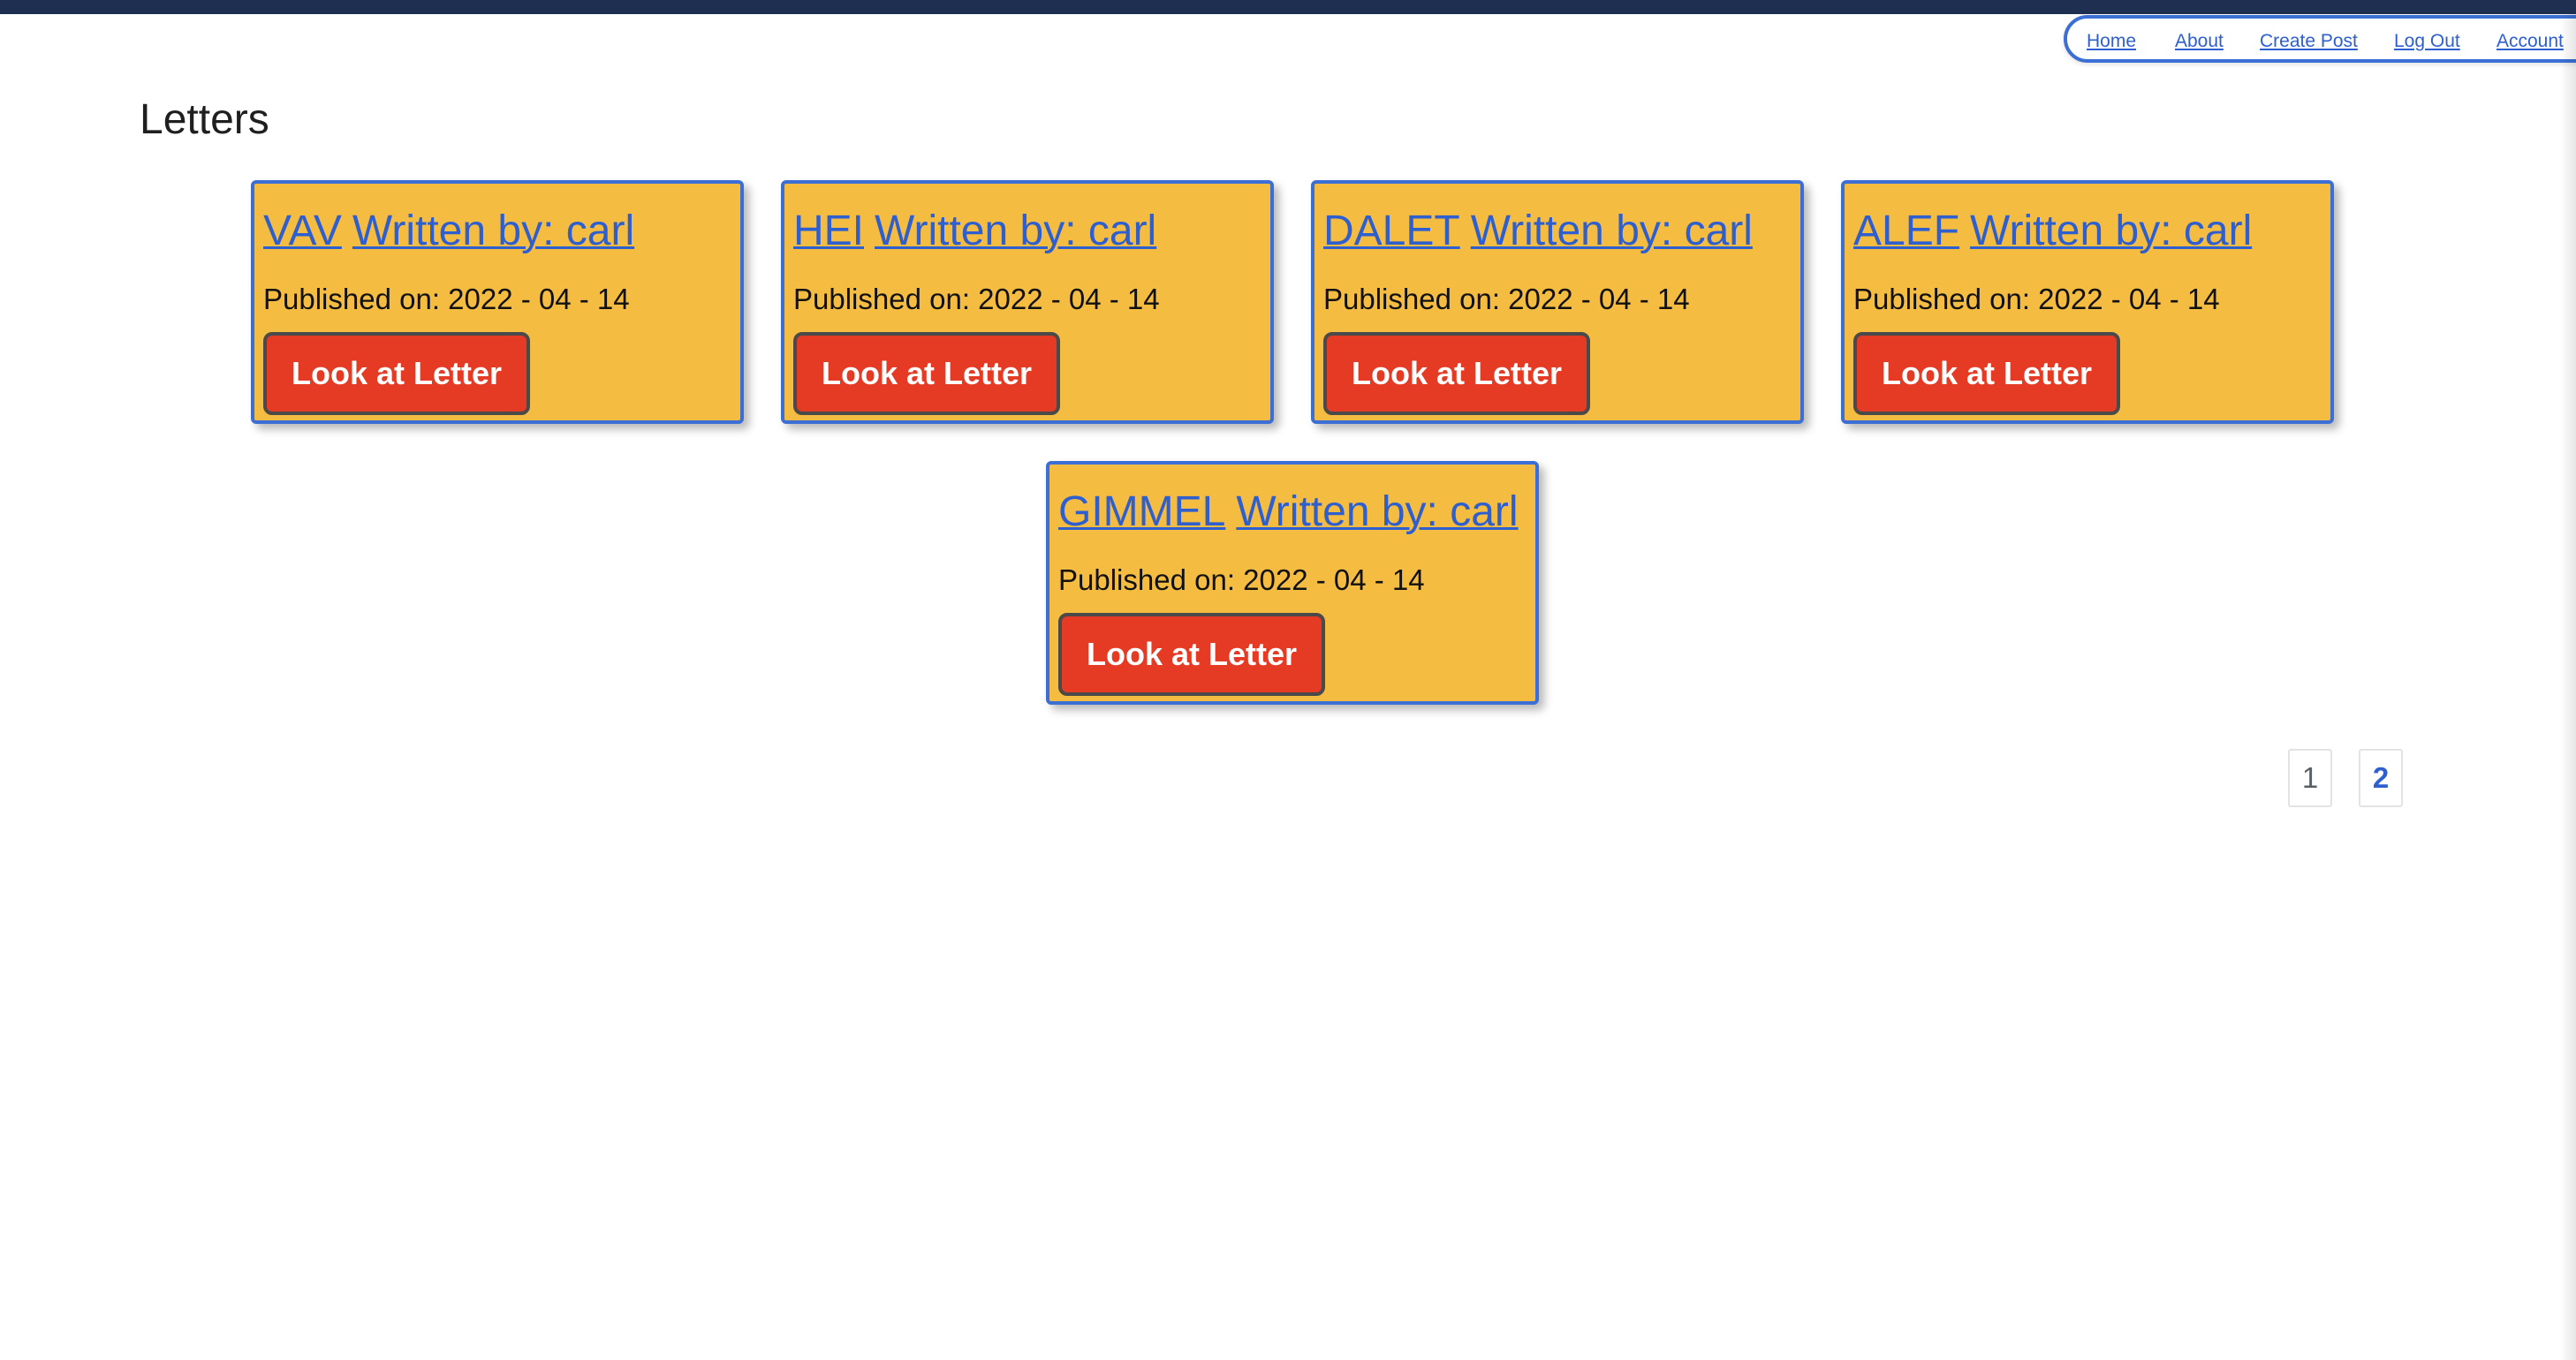  What do you see at coordinates (1906, 231) in the screenshot?
I see `letter-name-link: ALEF` at bounding box center [1906, 231].